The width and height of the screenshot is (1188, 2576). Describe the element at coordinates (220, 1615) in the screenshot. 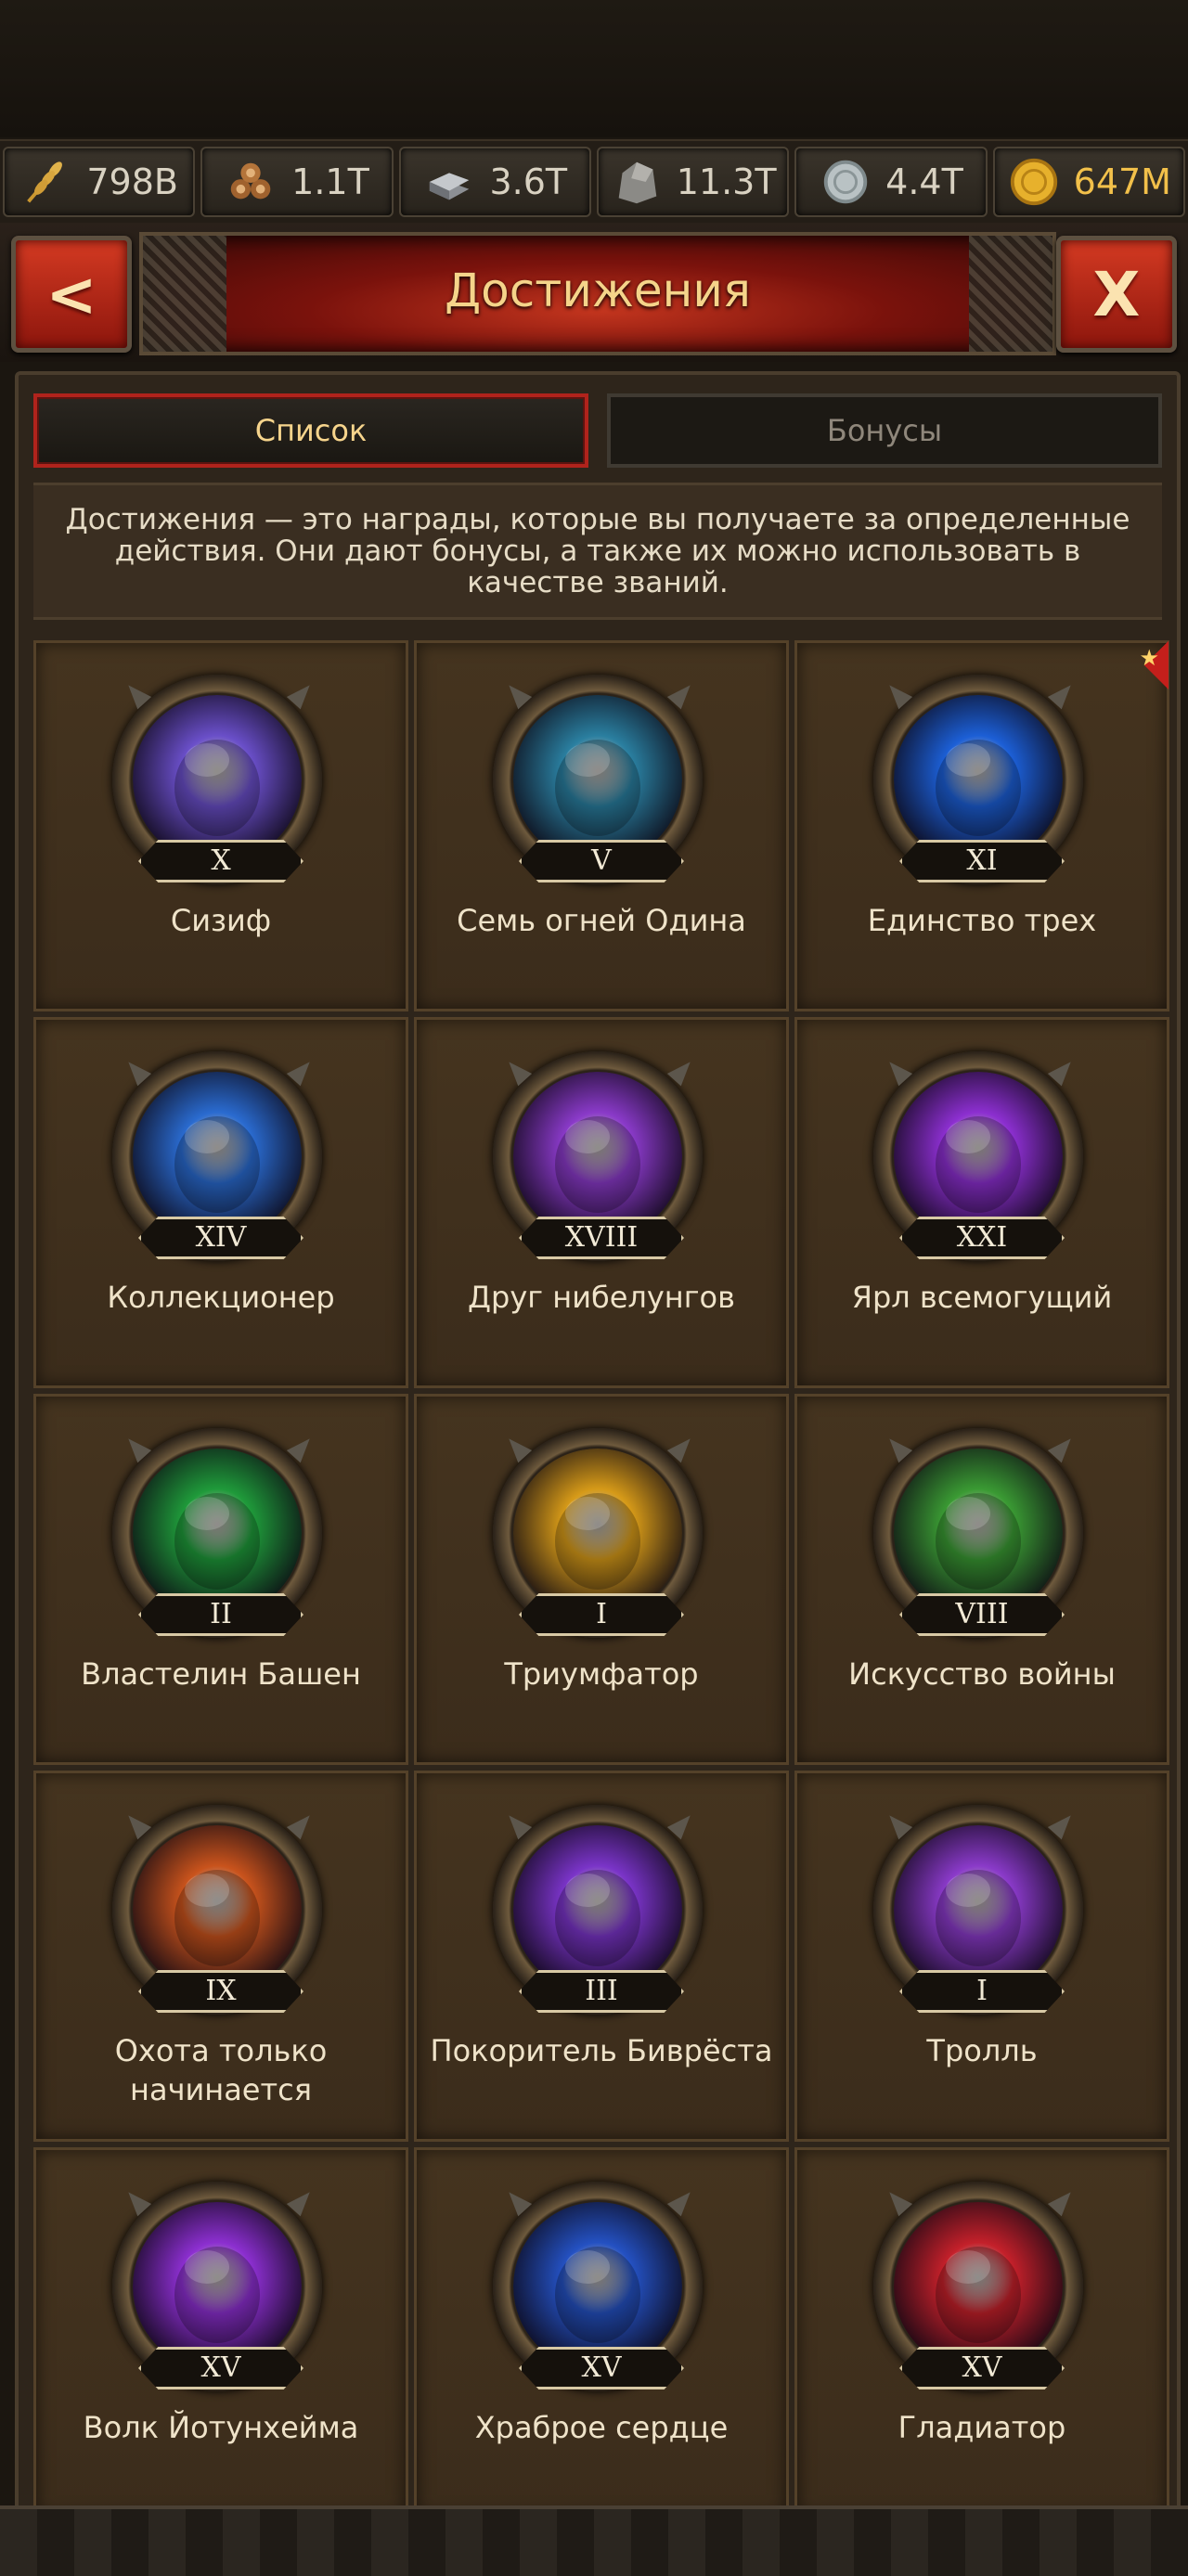

I see `rank-numeral: II` at that location.